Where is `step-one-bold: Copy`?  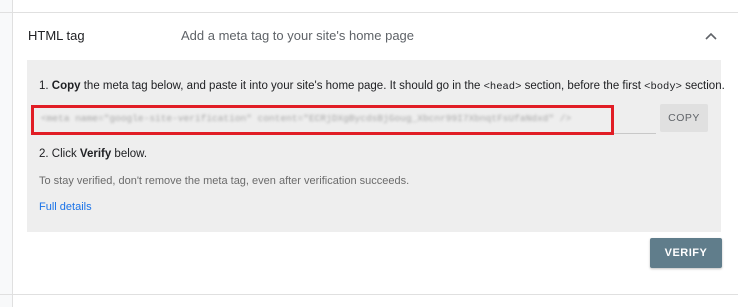
step-one-bold: Copy is located at coordinates (66, 86).